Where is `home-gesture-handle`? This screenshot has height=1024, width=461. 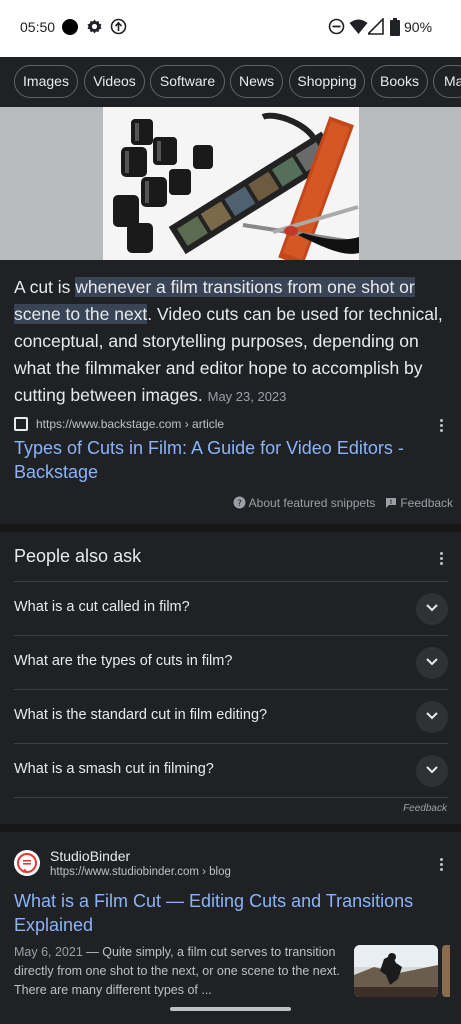
home-gesture-handle is located at coordinates (230, 1009).